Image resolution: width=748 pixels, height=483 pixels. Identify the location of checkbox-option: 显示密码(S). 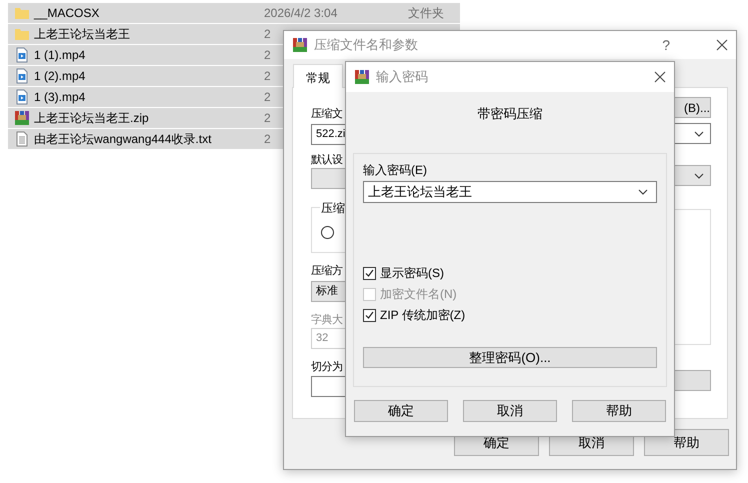
(510, 273).